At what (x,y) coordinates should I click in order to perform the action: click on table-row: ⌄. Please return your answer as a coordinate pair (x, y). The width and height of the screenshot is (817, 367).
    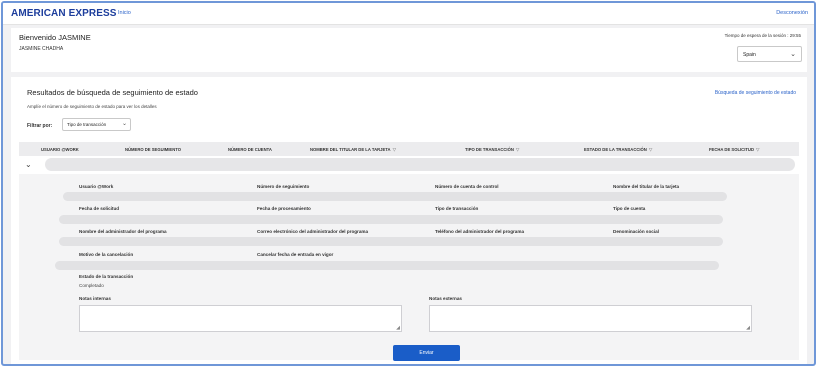
    Looking at the image, I should click on (409, 165).